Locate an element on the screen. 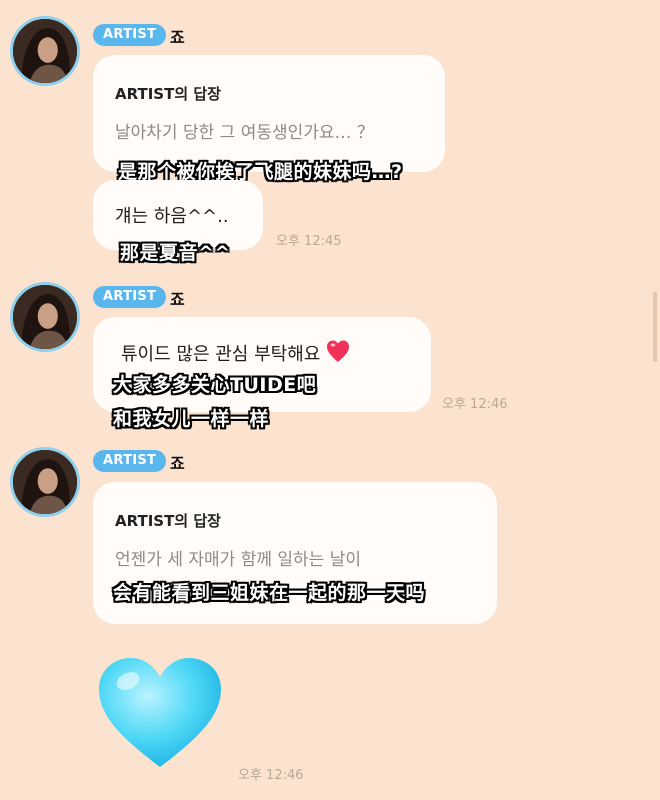 This screenshot has height=800, width=660. message-bubble: 튜이드 많은 관심 부탁해요 is located at coordinates (262, 364).